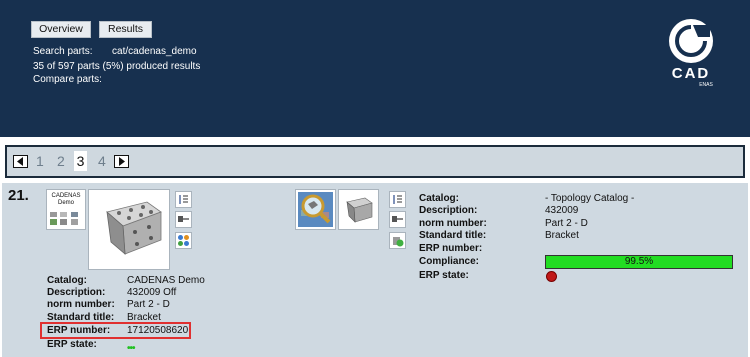 This screenshot has width=750, height=357. Describe the element at coordinates (449, 261) in the screenshot. I see `right-compliance-label: Compliance:` at that location.